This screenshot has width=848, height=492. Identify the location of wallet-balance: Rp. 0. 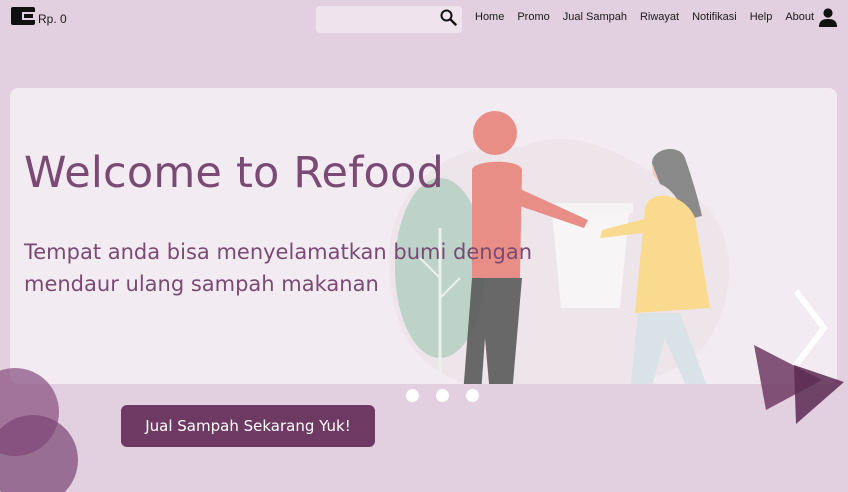
(52, 18).